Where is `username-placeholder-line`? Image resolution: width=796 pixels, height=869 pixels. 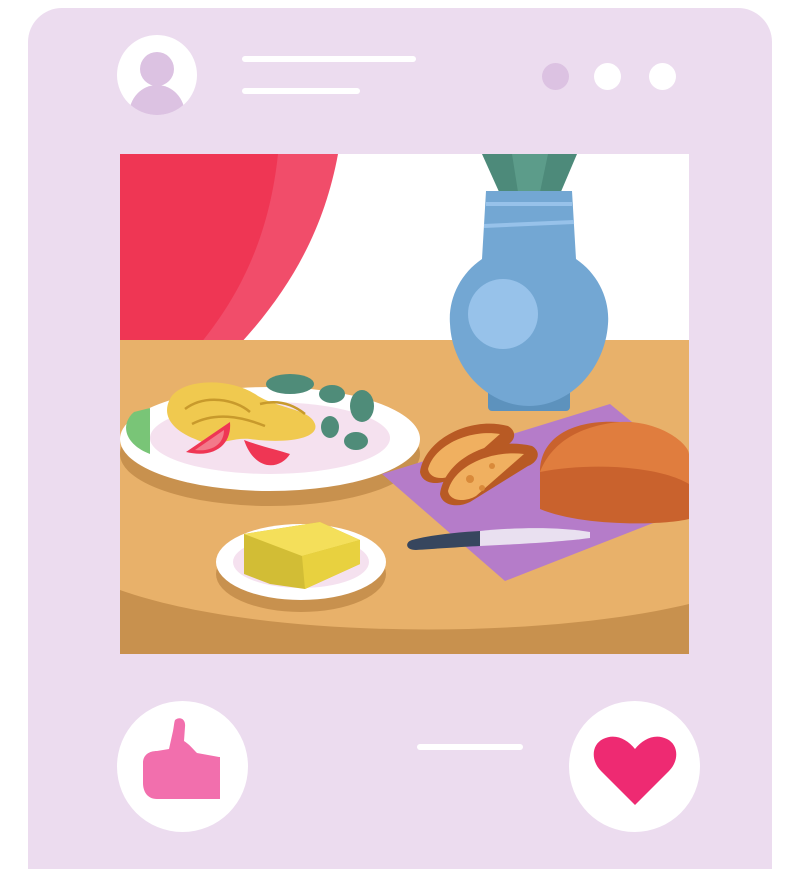
username-placeholder-line is located at coordinates (329, 59).